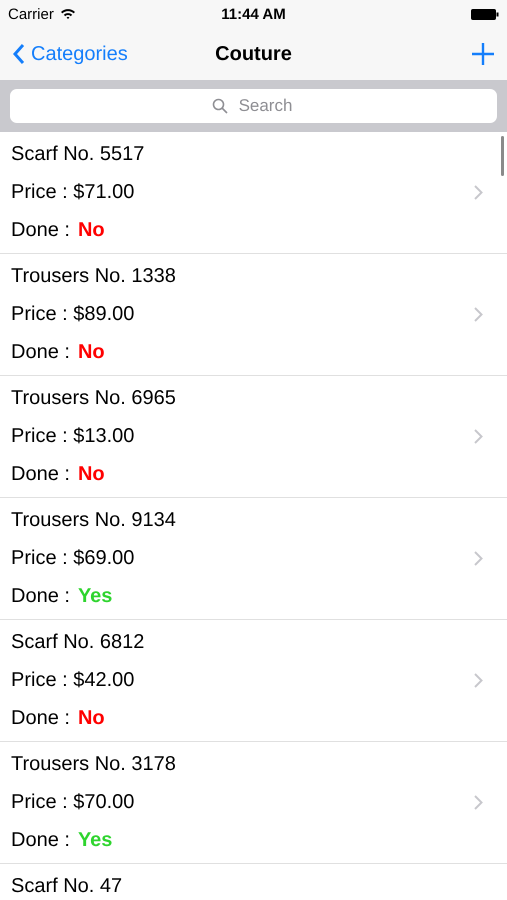 This screenshot has height=900, width=507. What do you see at coordinates (220, 106) in the screenshot?
I see `search-icon` at bounding box center [220, 106].